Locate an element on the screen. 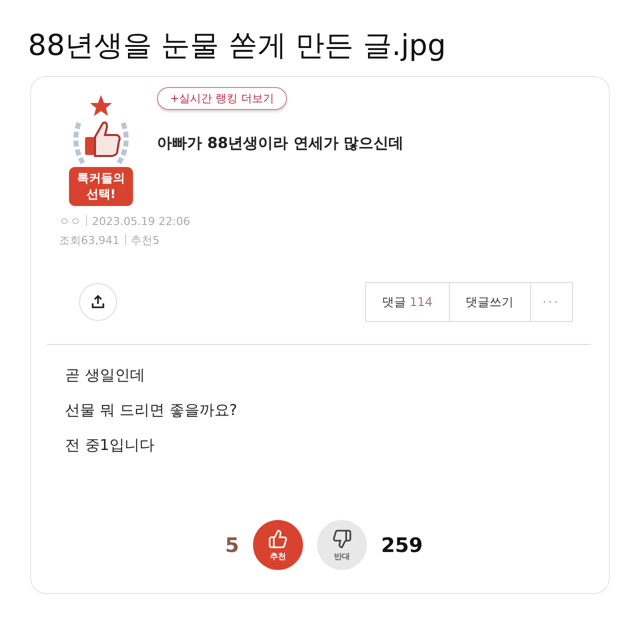  recommend-button: 추천 is located at coordinates (278, 545).